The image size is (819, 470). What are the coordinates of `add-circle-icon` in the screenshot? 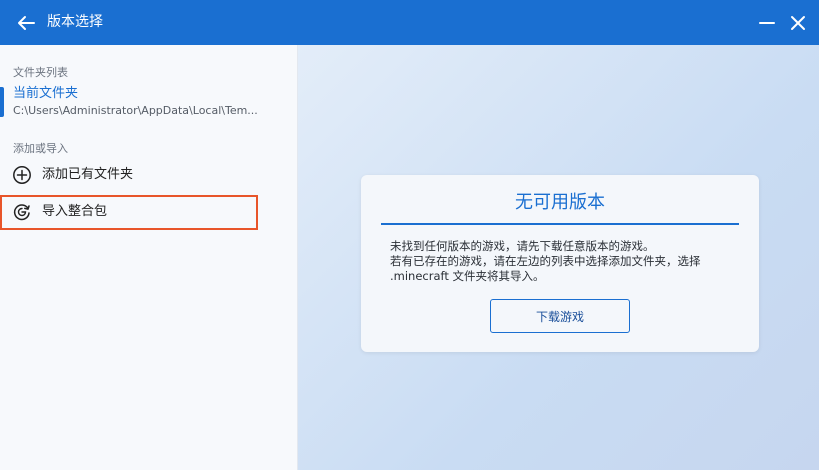 It's located at (22, 175).